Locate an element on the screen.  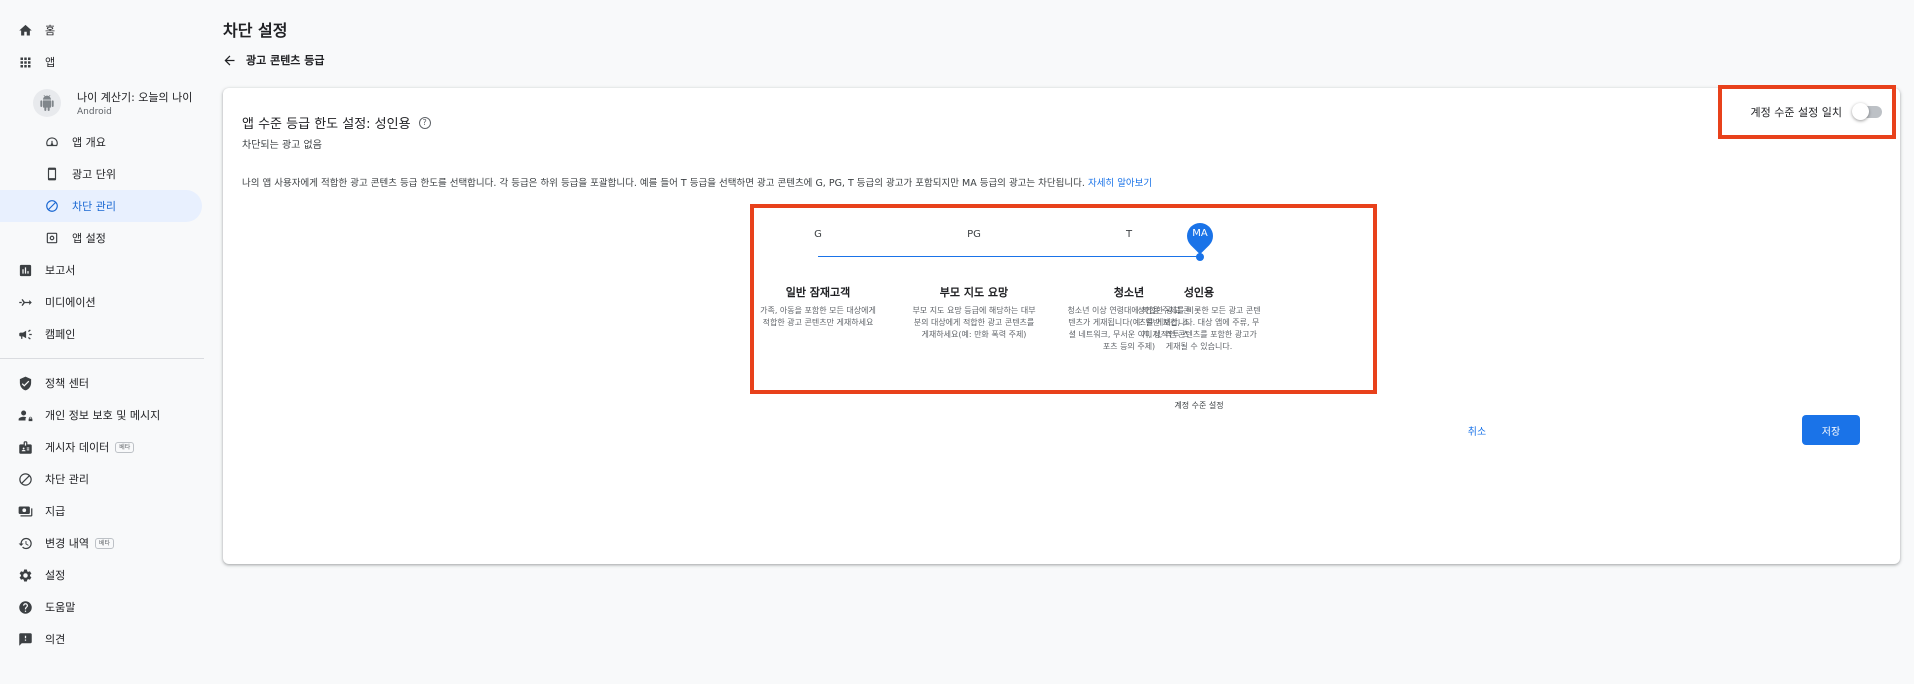
sidebar-item-app-overview: 앱 개요 is located at coordinates (103, 142).